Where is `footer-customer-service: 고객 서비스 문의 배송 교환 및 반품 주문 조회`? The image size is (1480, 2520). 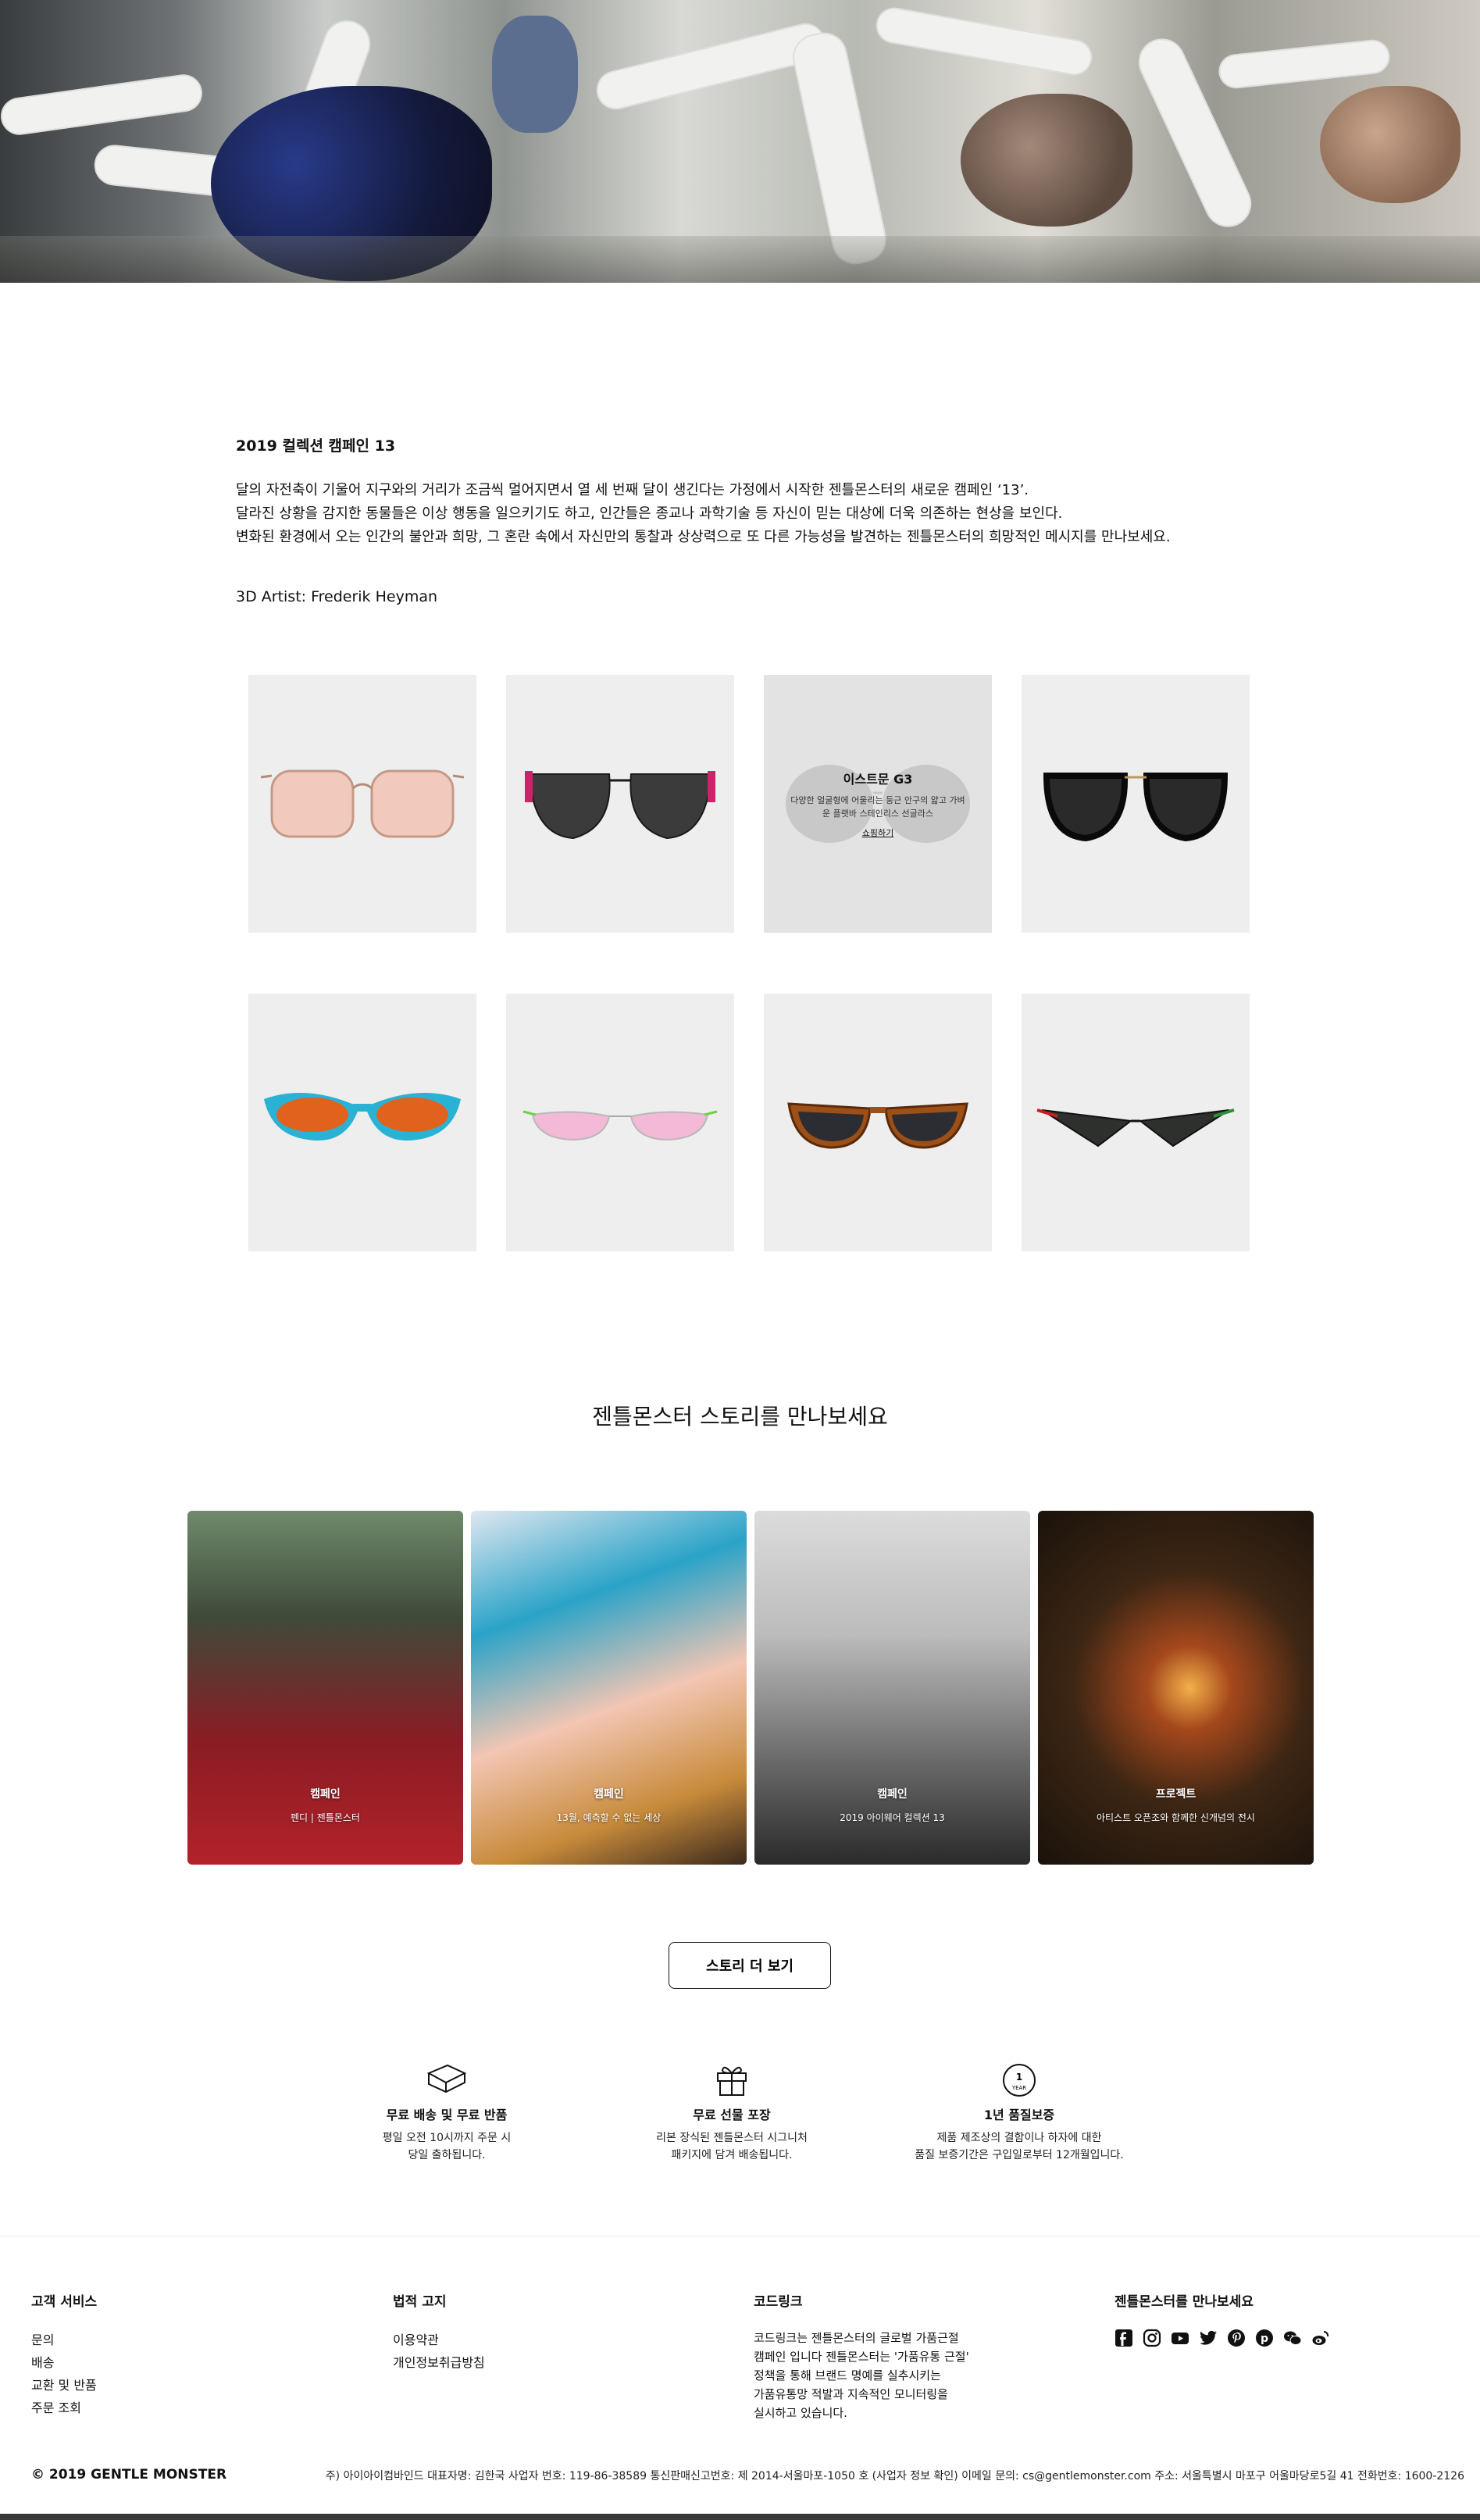
footer-customer-service: 고객 서비스 문의 배송 교환 및 반품 주문 조회 is located at coordinates (64, 2354).